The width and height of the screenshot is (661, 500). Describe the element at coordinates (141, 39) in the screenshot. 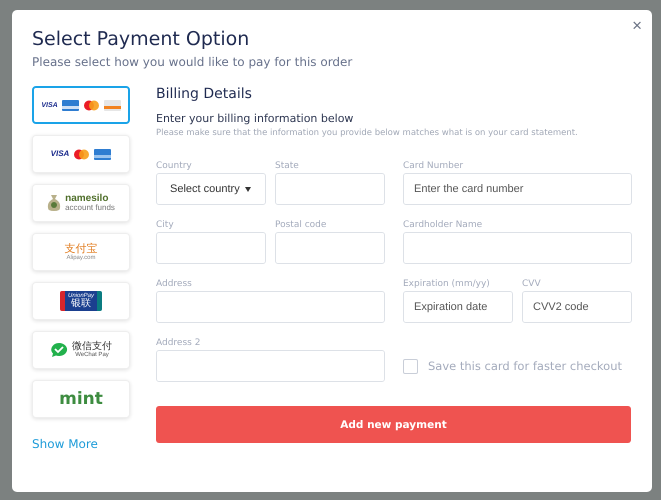

I see `dialog-title: Select Payment Option` at that location.